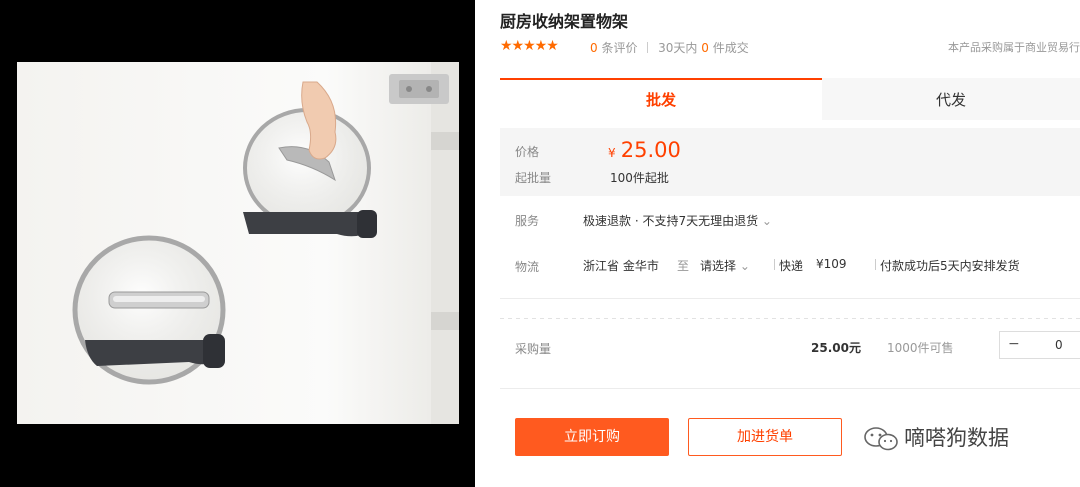  Describe the element at coordinates (950, 266) in the screenshot. I see `dispatch-note: 付款成功后5天内安排发货` at that location.